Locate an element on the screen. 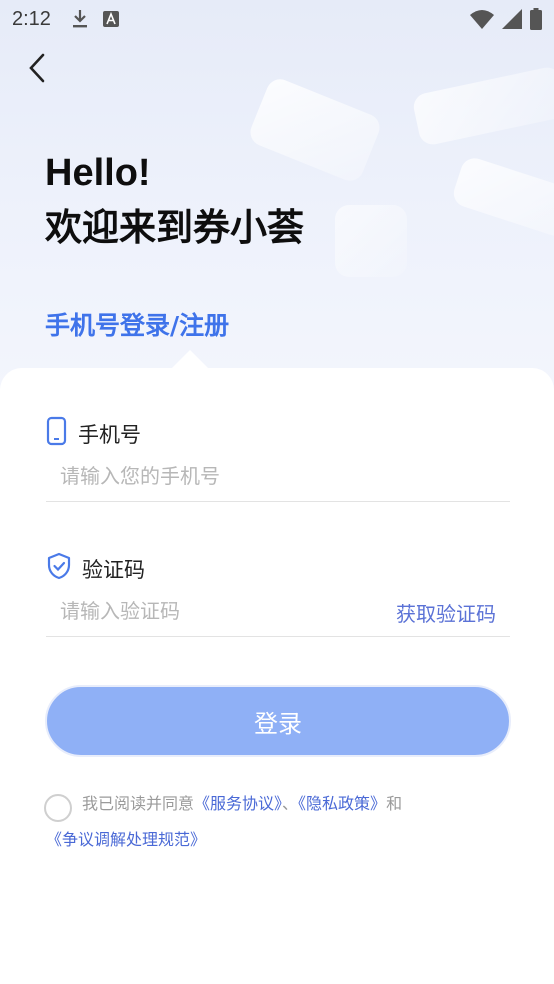 This screenshot has width=554, height=984. phone-icon is located at coordinates (57, 433).